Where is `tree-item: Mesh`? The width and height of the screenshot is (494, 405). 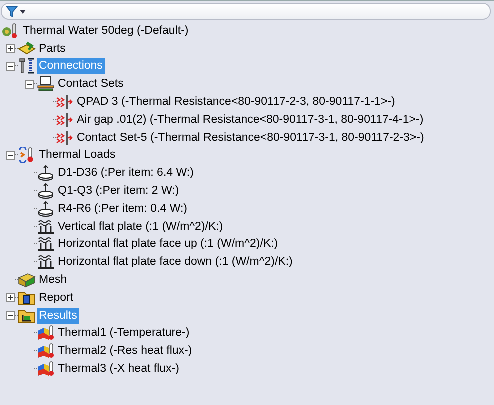
tree-item: Mesh is located at coordinates (53, 280).